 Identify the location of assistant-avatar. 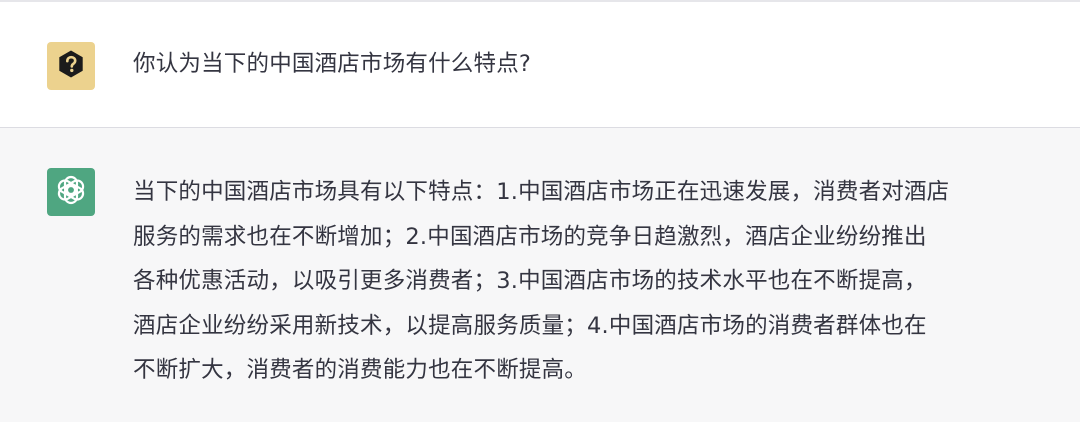
(71, 192).